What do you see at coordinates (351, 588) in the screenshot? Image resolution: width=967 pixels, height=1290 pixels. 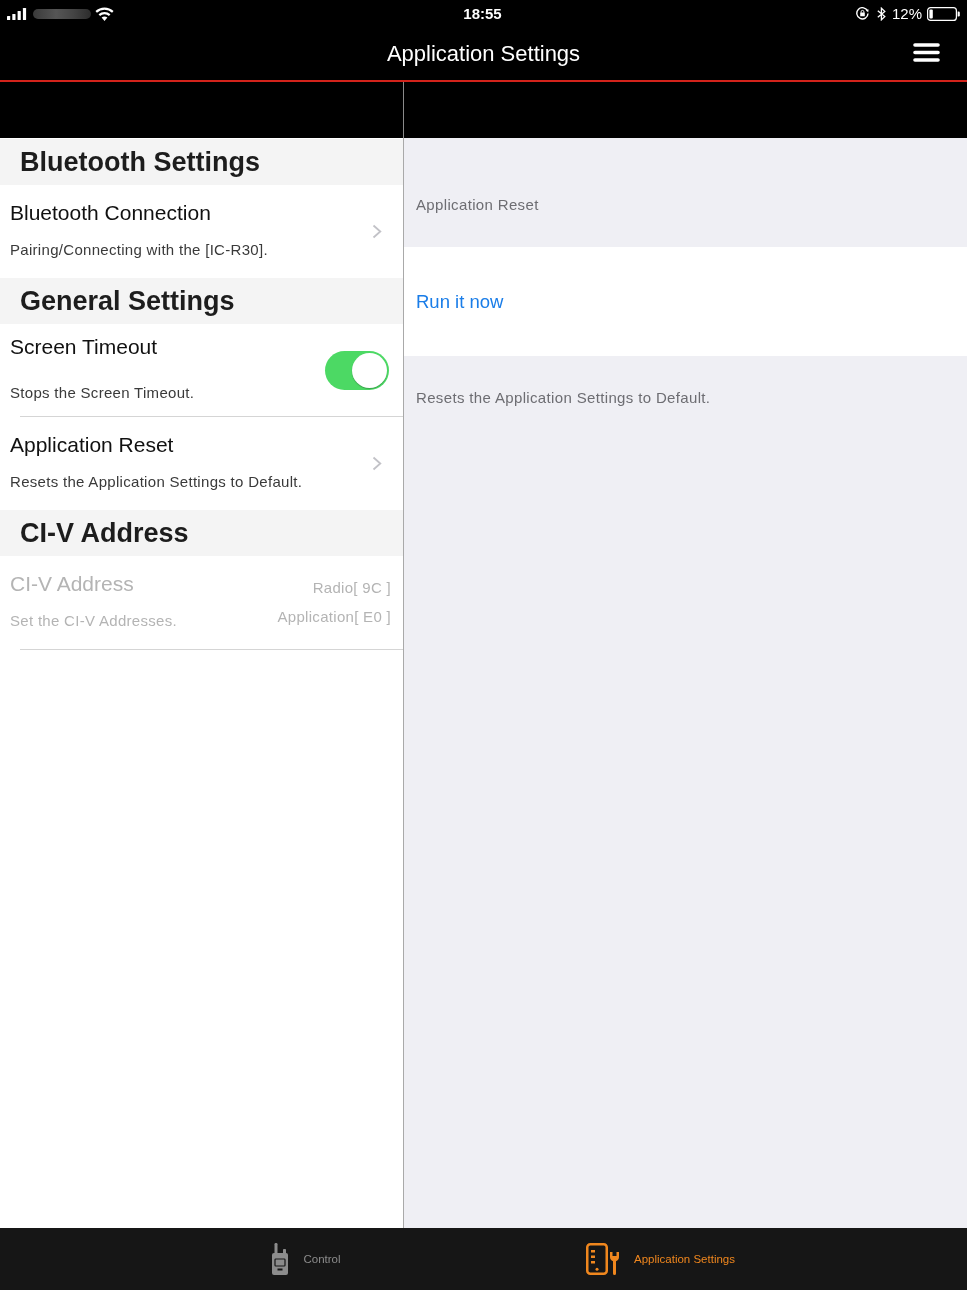 I see `address-value: Radio[ 9C ]` at bounding box center [351, 588].